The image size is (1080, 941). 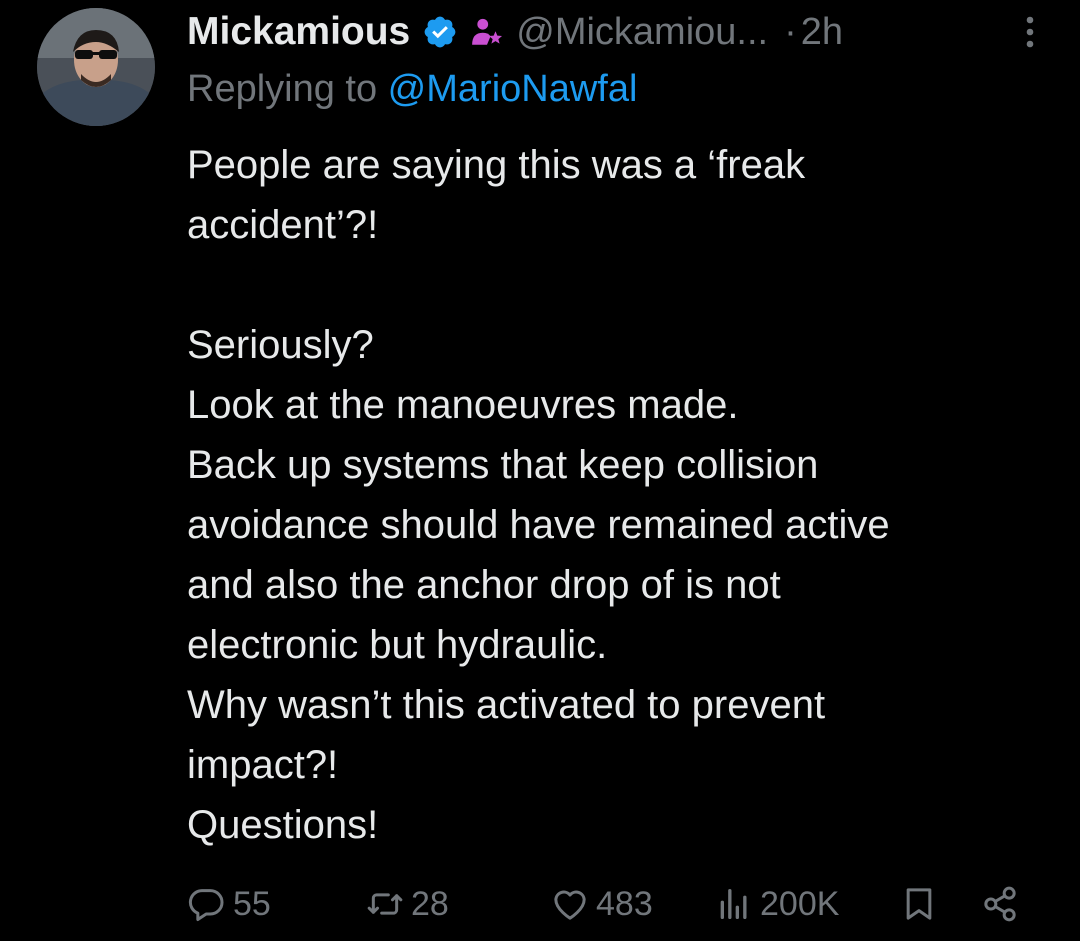 I want to click on replying-to: Replying to @MarioNawfal, so click(x=412, y=89).